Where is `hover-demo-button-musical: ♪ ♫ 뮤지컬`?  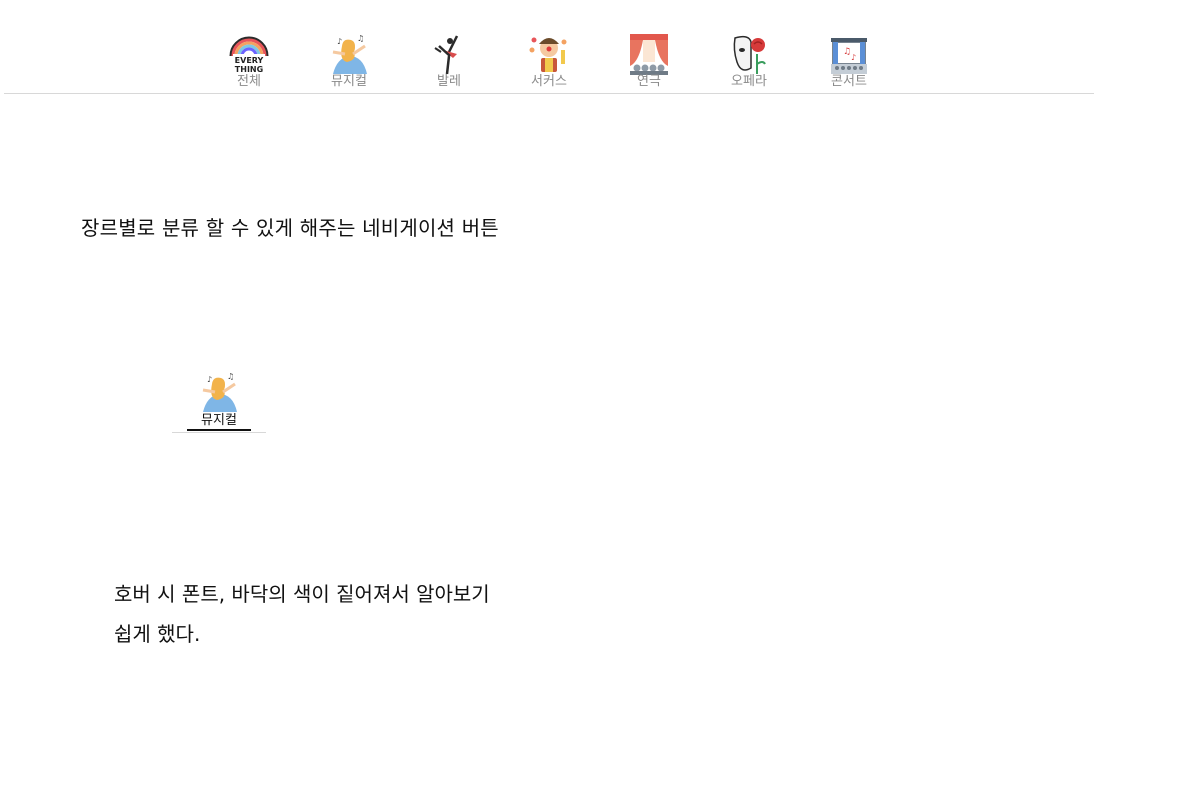 hover-demo-button-musical: ♪ ♫ 뮤지컬 is located at coordinates (219, 401).